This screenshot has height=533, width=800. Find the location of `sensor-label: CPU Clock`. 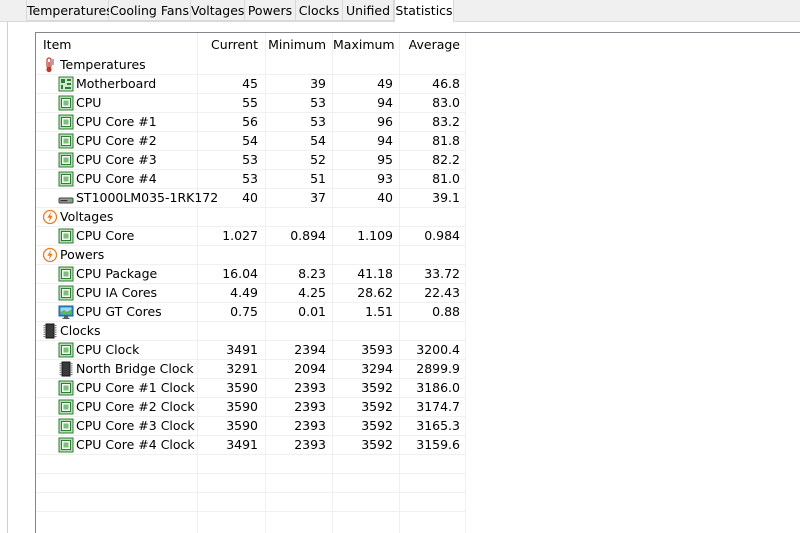

sensor-label: CPU Clock is located at coordinates (108, 349).